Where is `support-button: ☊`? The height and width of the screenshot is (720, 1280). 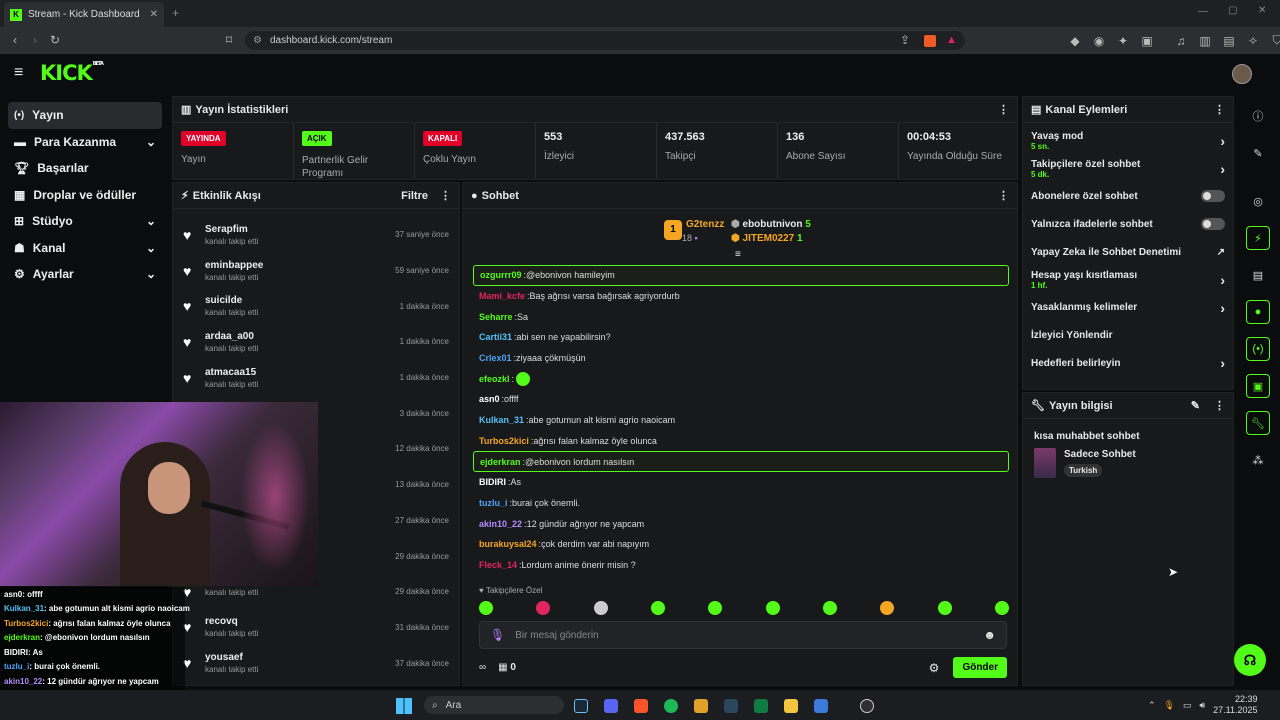
support-button: ☊ is located at coordinates (1250, 660).